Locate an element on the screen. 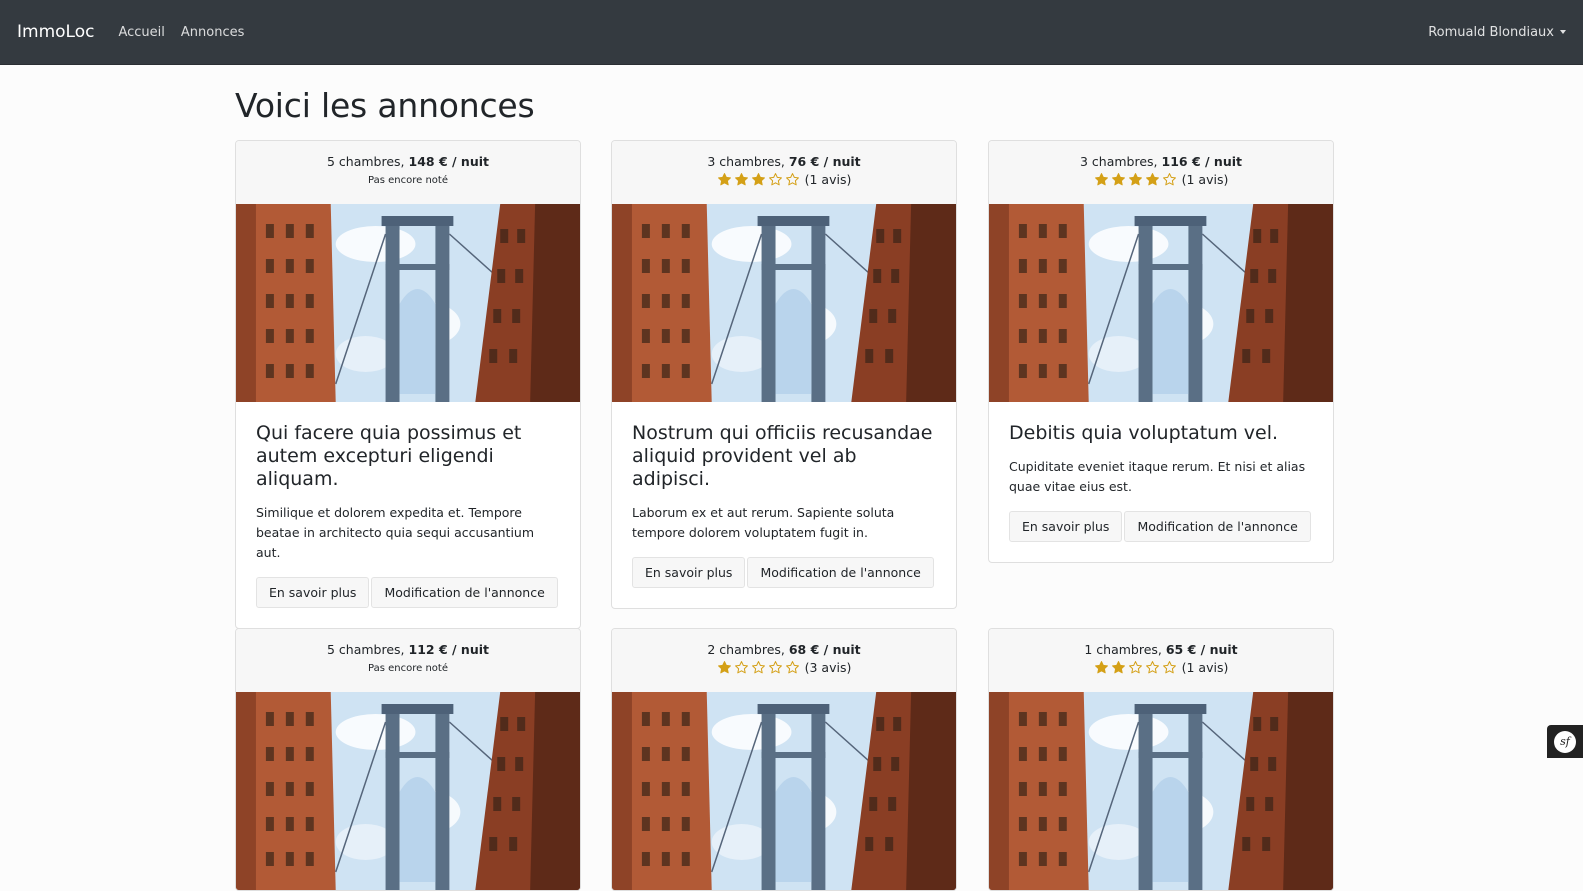 The image size is (1583, 891). card-meta: 3 chambres, 76 € / nuit is located at coordinates (784, 161).